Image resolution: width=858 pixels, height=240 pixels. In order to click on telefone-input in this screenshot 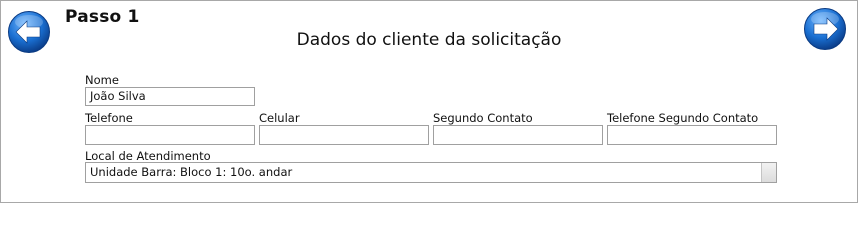, I will do `click(170, 135)`.